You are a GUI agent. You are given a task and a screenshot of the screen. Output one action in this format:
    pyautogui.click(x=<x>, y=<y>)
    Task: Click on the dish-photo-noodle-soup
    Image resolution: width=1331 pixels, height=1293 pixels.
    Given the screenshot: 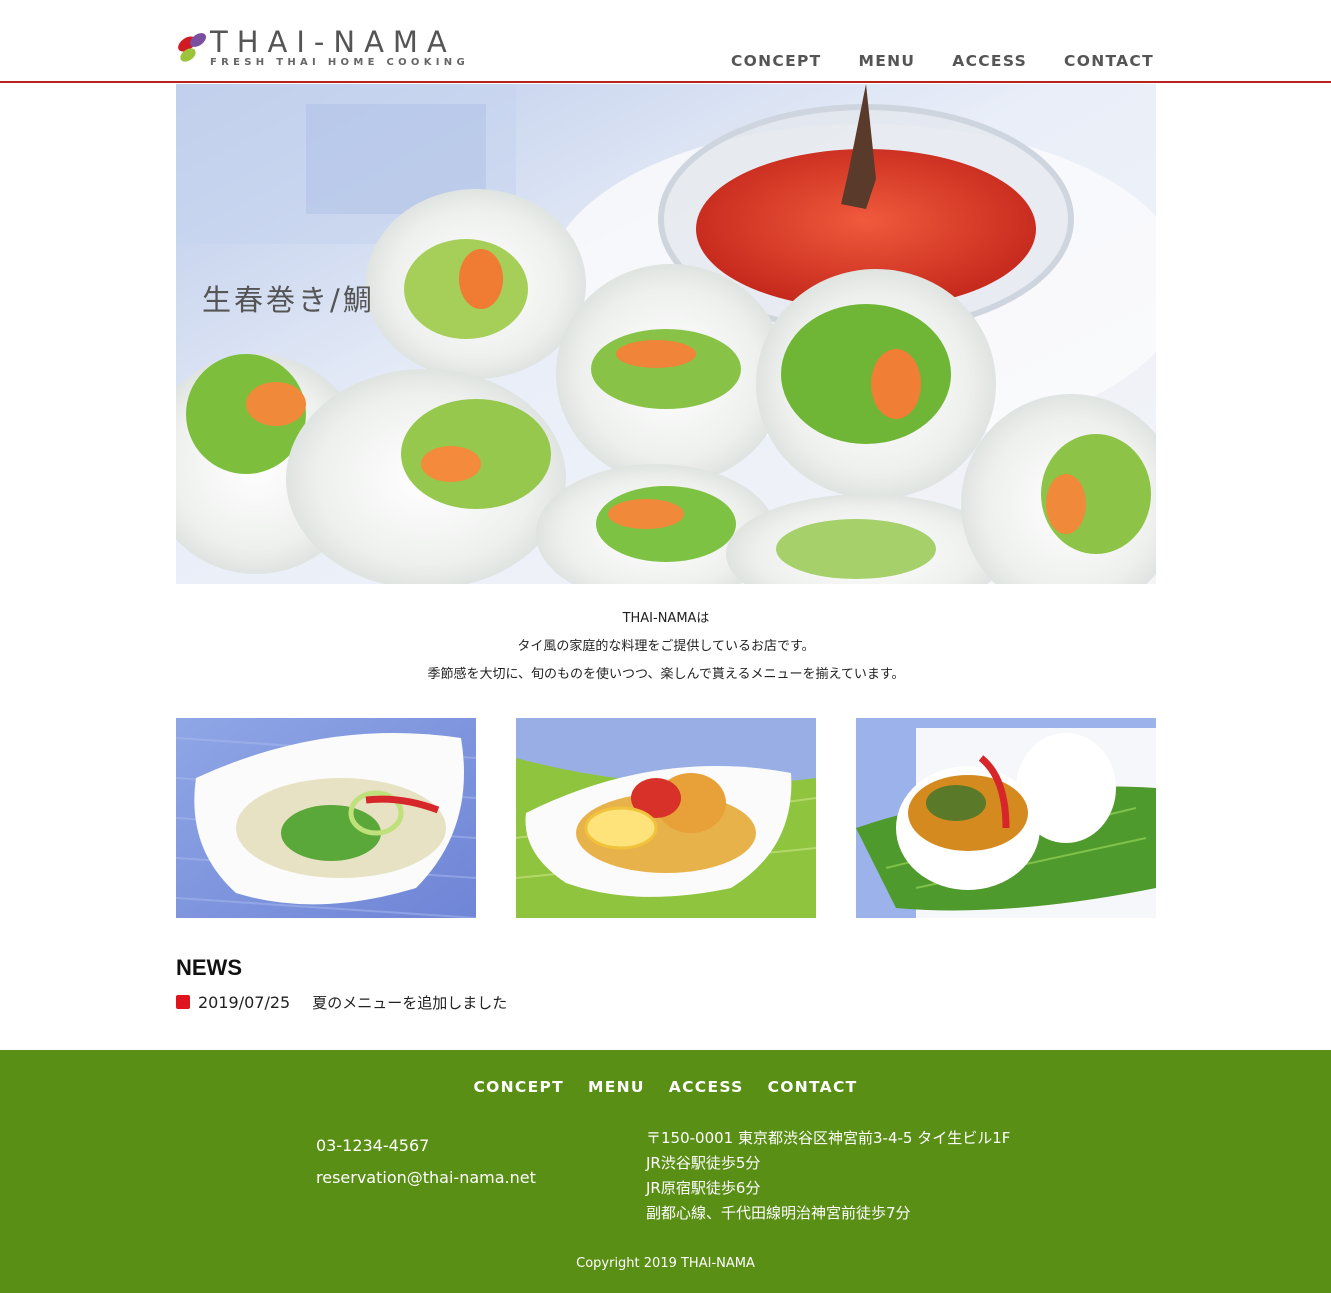 What is the action you would take?
    pyautogui.click(x=326, y=818)
    